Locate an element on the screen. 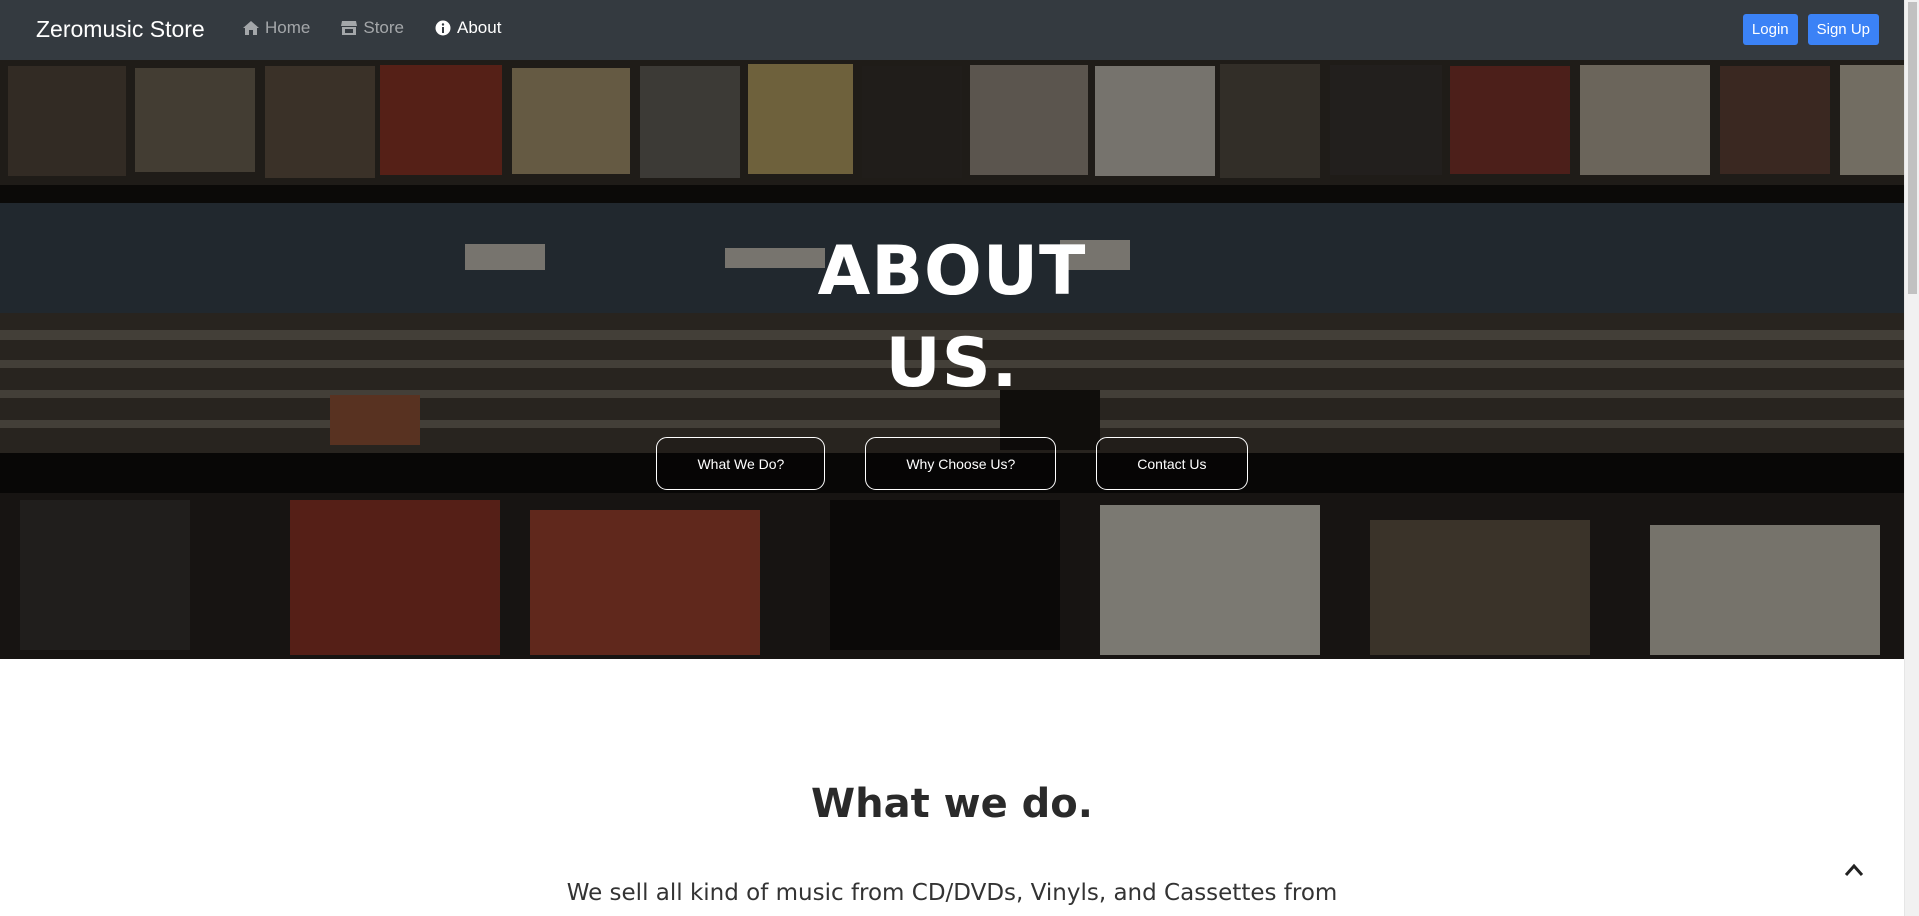  login-button: Login is located at coordinates (1770, 29).